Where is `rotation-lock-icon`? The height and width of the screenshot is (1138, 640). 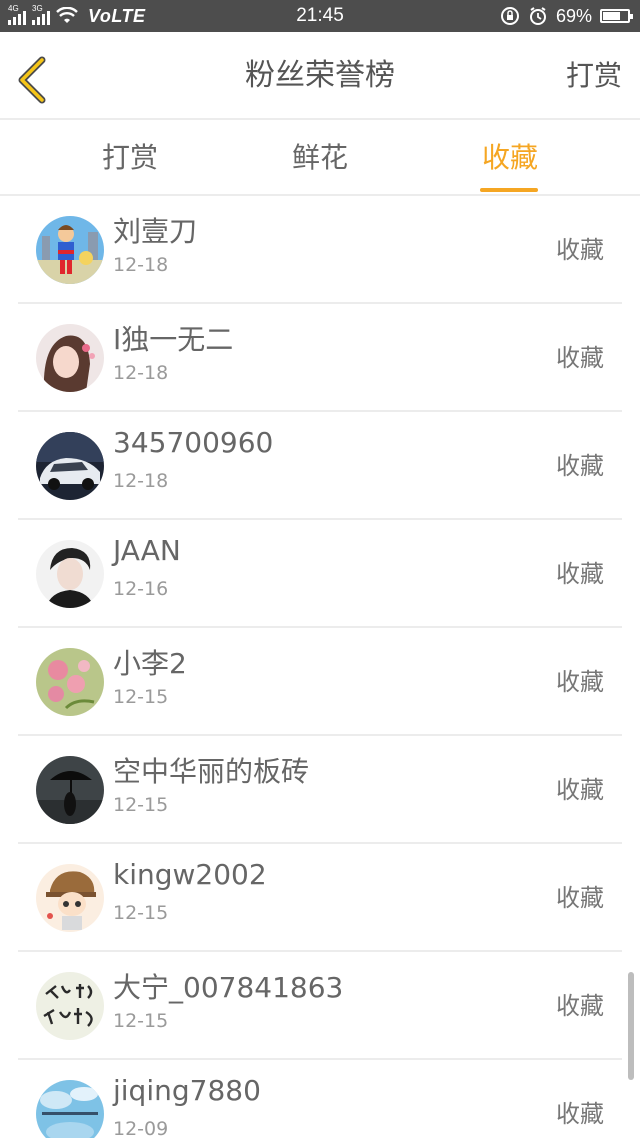
rotation-lock-icon is located at coordinates (509, 16).